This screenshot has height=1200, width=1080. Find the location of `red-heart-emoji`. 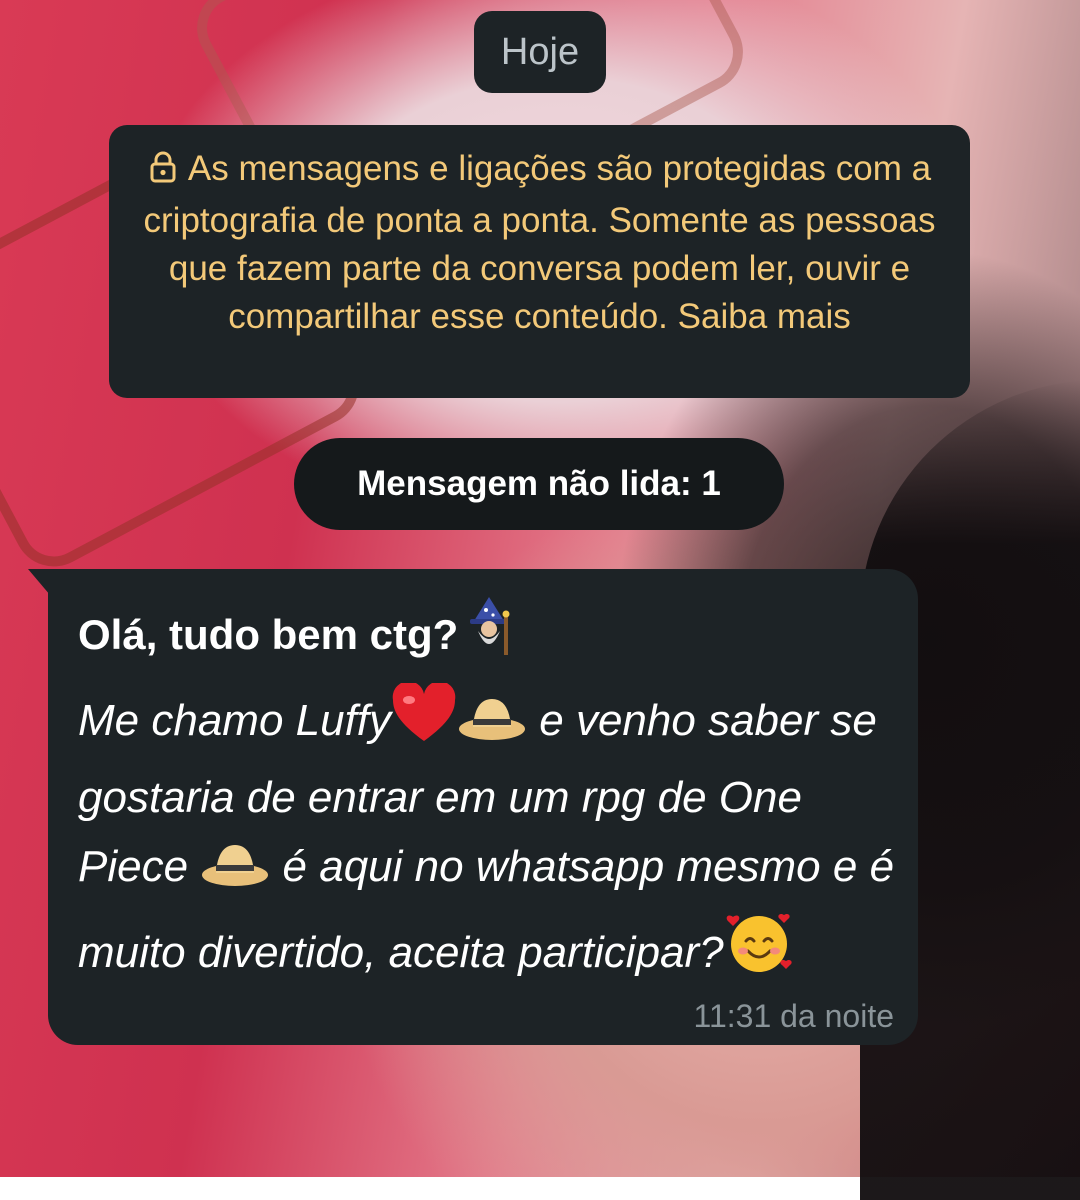

red-heart-emoji is located at coordinates (424, 722).